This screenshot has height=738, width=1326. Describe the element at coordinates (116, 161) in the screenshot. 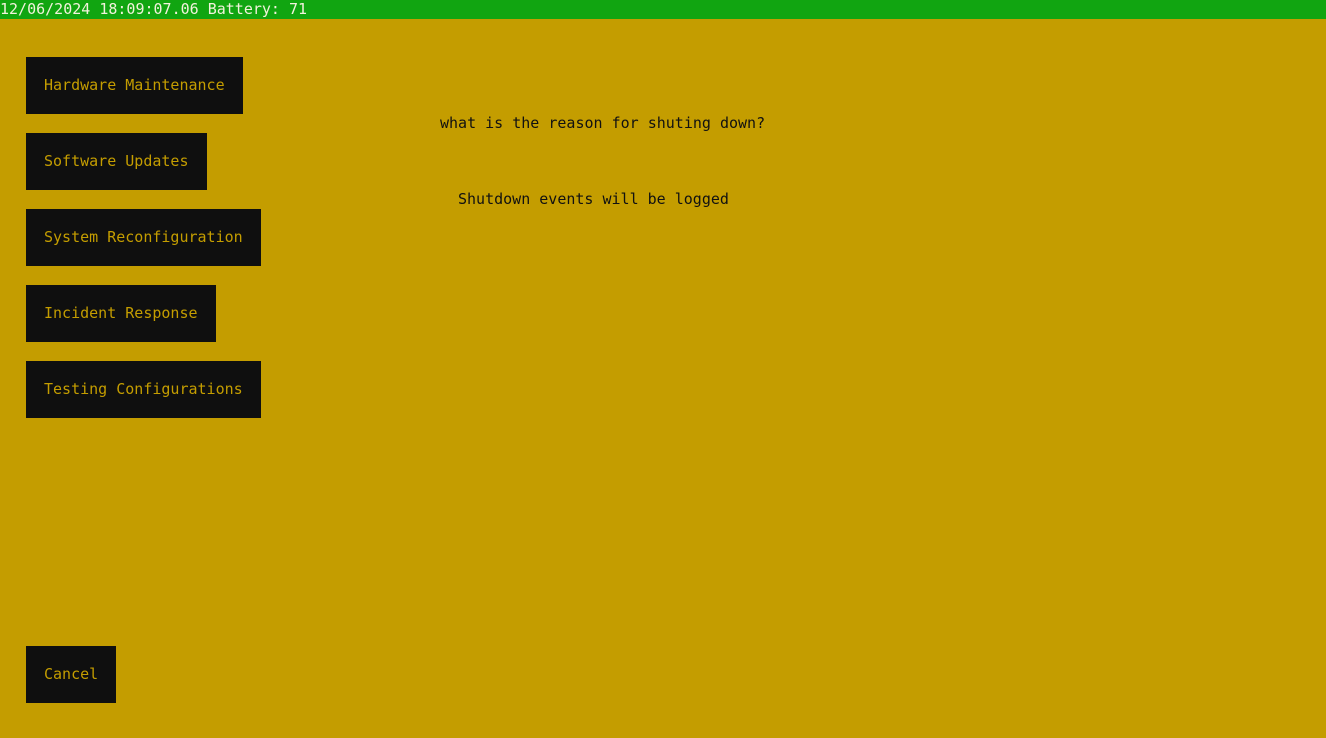

I see `software-updates-button: Software Updates` at that location.